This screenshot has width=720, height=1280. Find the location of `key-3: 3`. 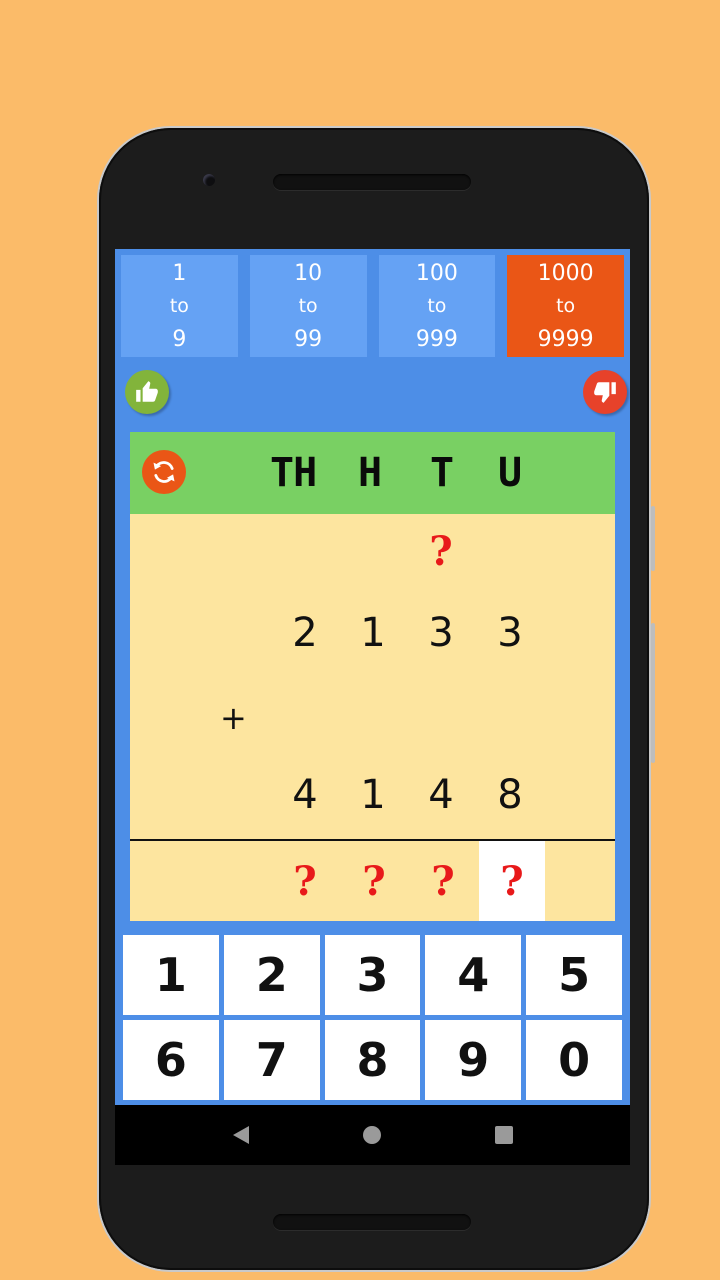

key-3: 3 is located at coordinates (372, 975).